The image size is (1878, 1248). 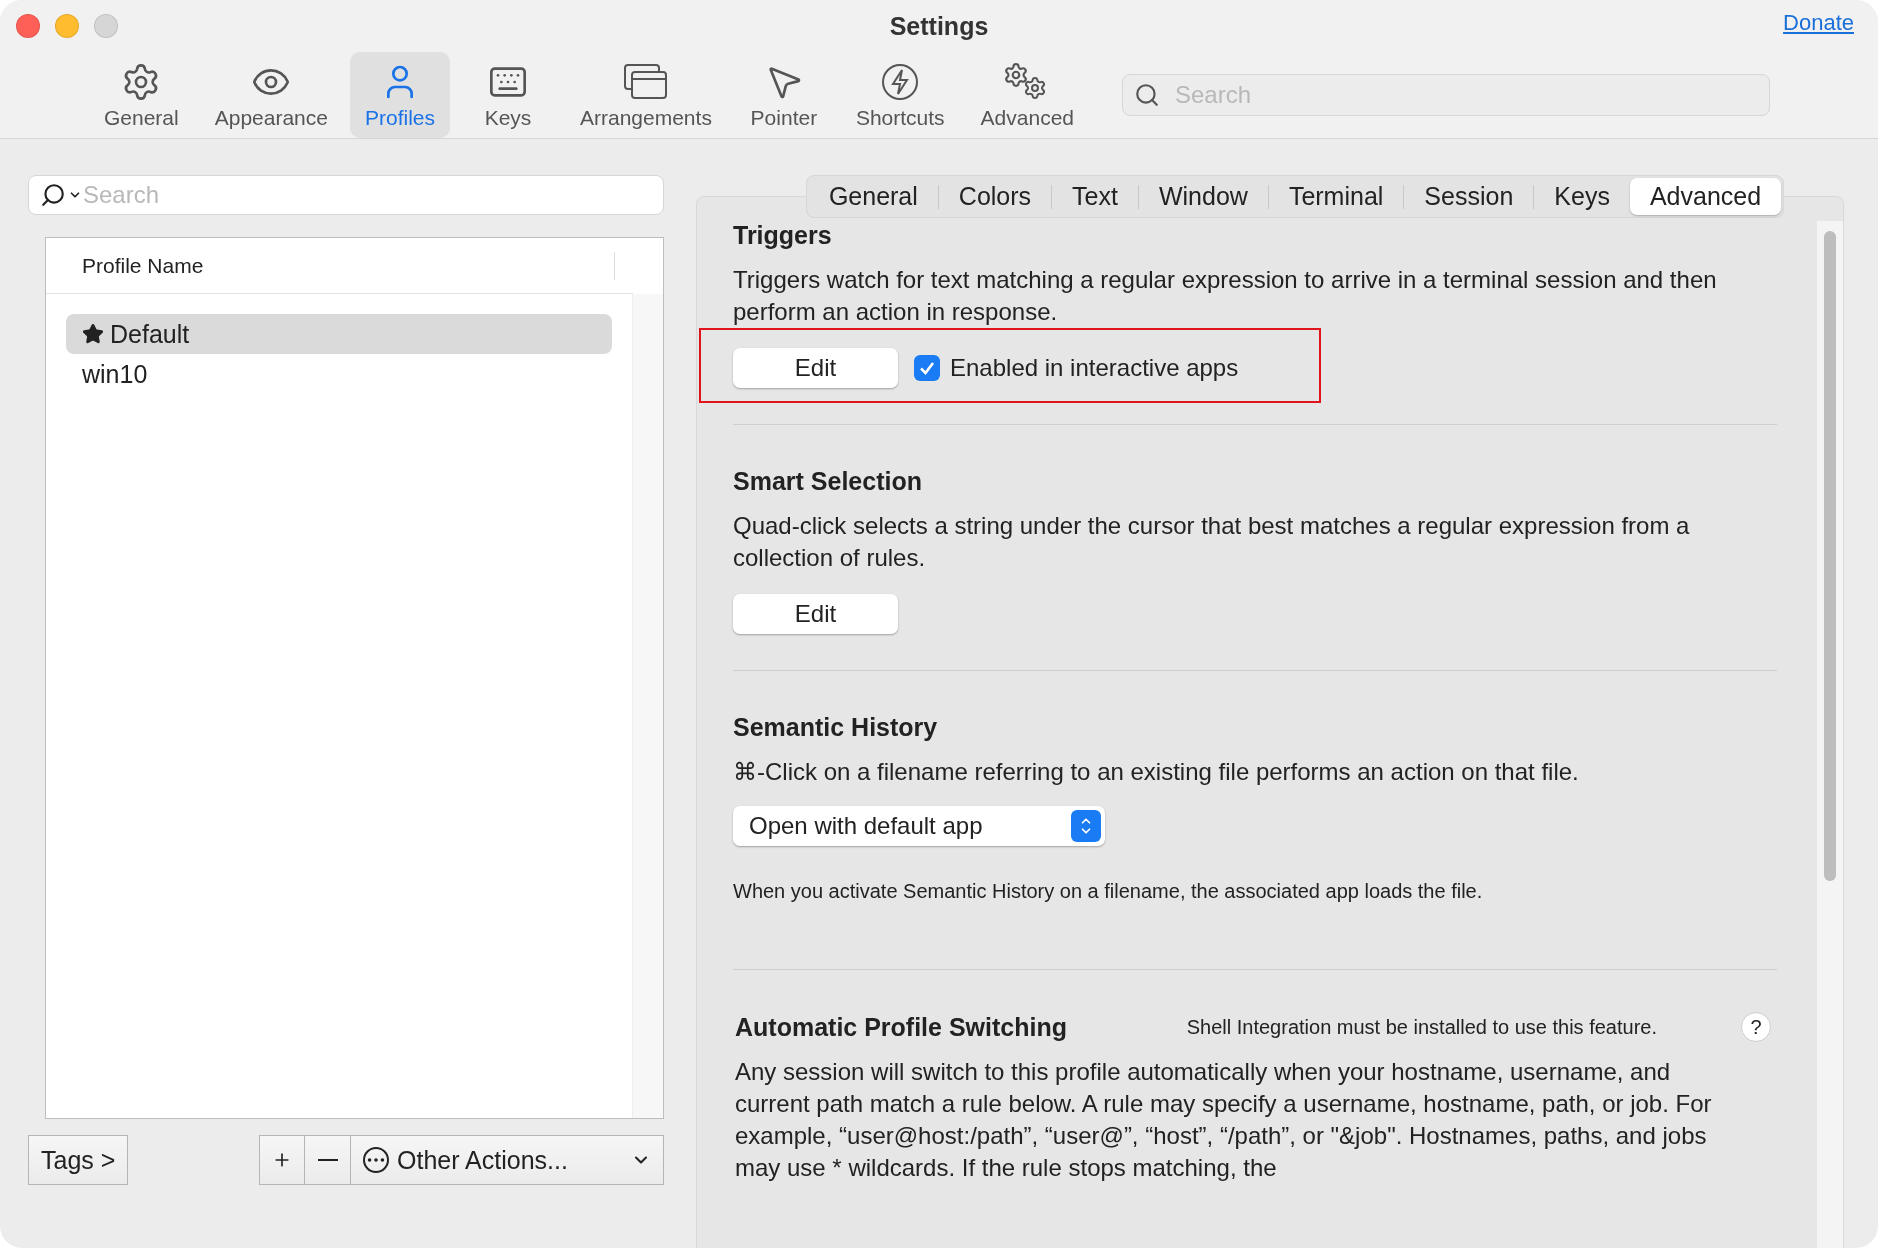 What do you see at coordinates (919, 826) in the screenshot?
I see `action-dropdown: Open with default app` at bounding box center [919, 826].